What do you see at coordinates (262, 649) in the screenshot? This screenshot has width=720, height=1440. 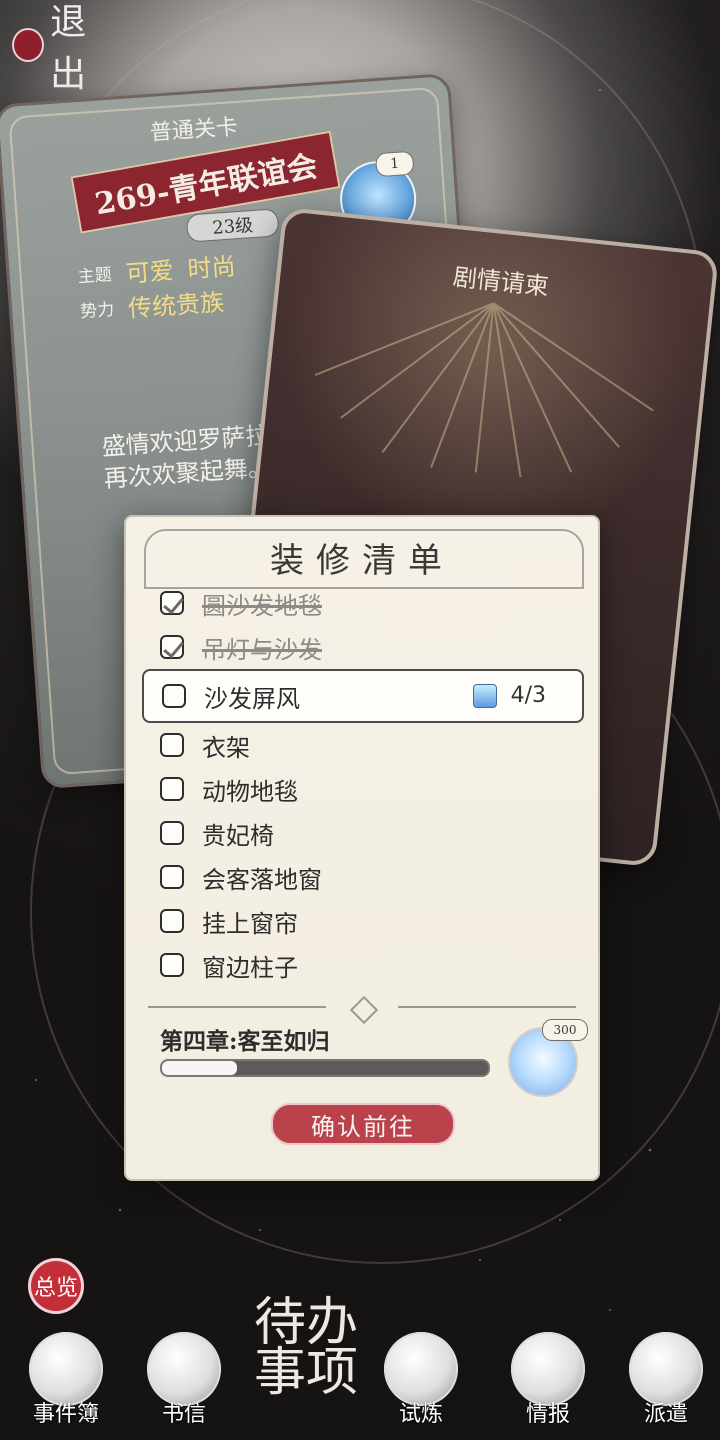 I see `list-item-label: 吊灯与沙发` at bounding box center [262, 649].